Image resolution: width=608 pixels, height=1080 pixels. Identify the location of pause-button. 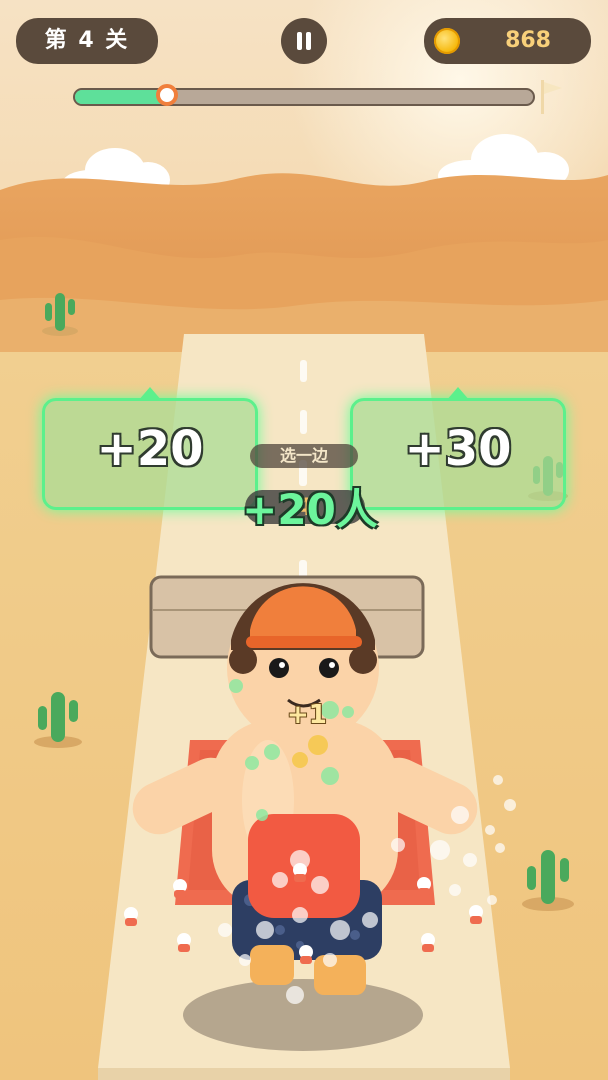
(304, 41).